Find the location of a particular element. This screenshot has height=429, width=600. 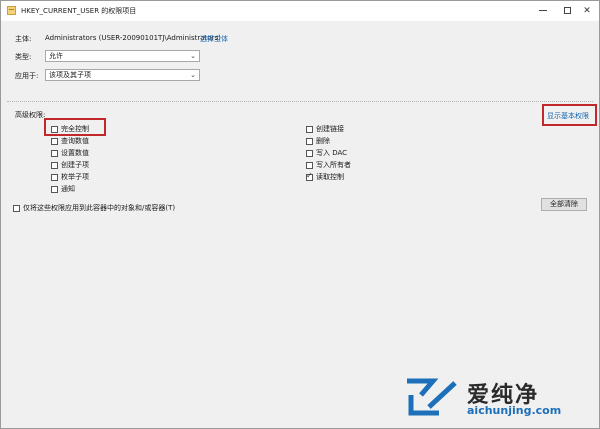

permission-notify: 通知 is located at coordinates (63, 189).